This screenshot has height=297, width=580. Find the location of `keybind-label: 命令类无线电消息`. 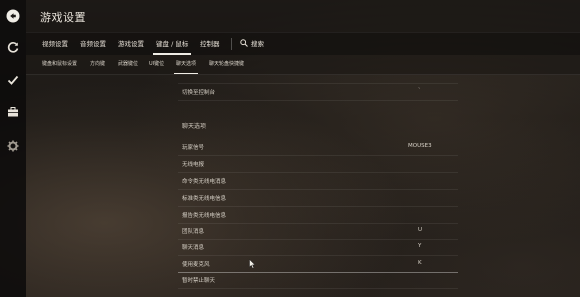

keybind-label: 命令类无线电消息 is located at coordinates (204, 182).